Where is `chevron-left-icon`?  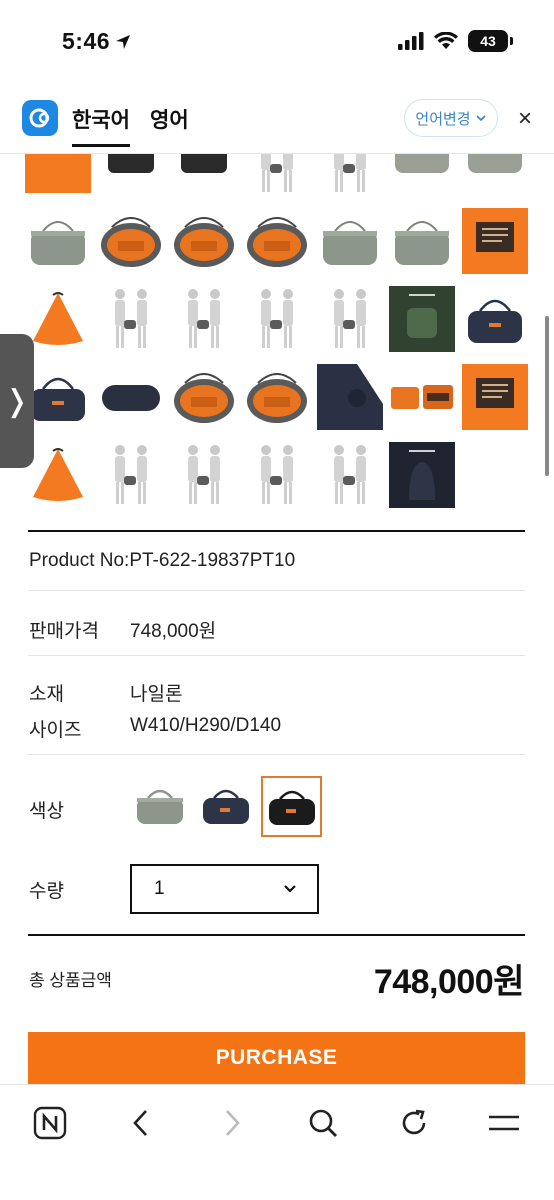 chevron-left-icon is located at coordinates (140, 1123).